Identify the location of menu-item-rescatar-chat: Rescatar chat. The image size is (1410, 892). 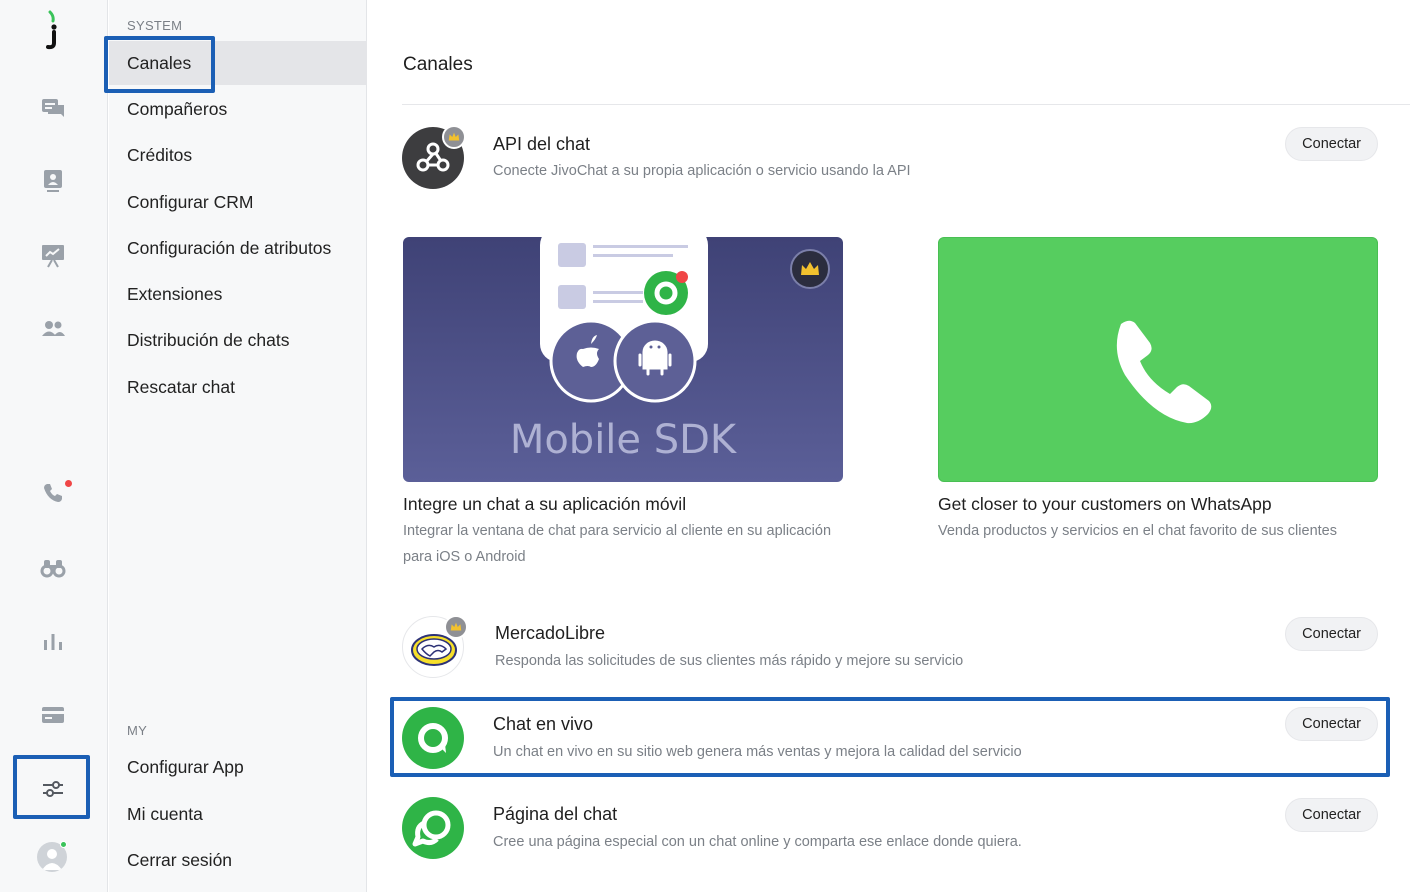
(238, 387).